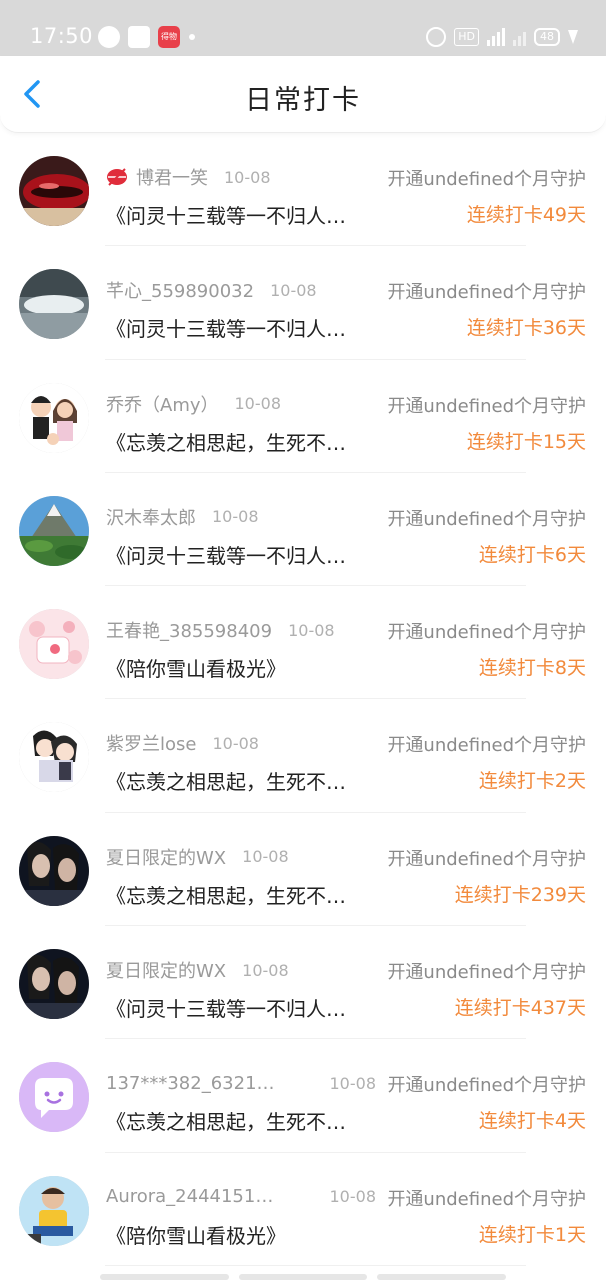  Describe the element at coordinates (573, 37) in the screenshot. I see `charging-icon` at that location.